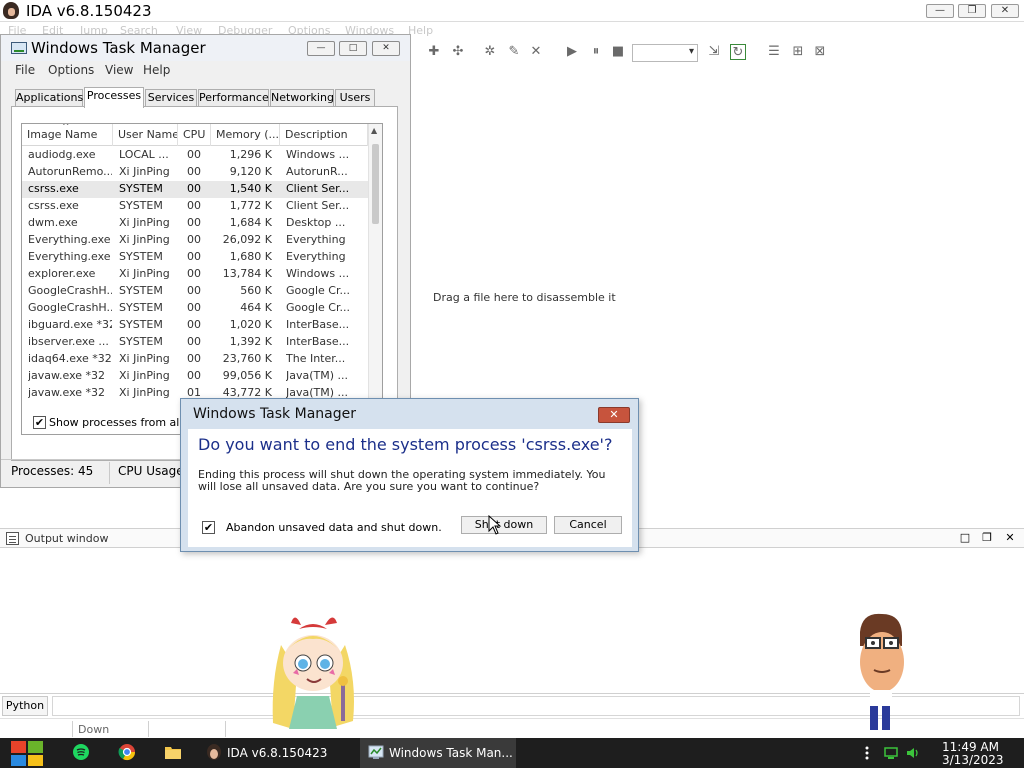  Describe the element at coordinates (774, 52) in the screenshot. I see `toolbar-list-icon: ☰` at that location.